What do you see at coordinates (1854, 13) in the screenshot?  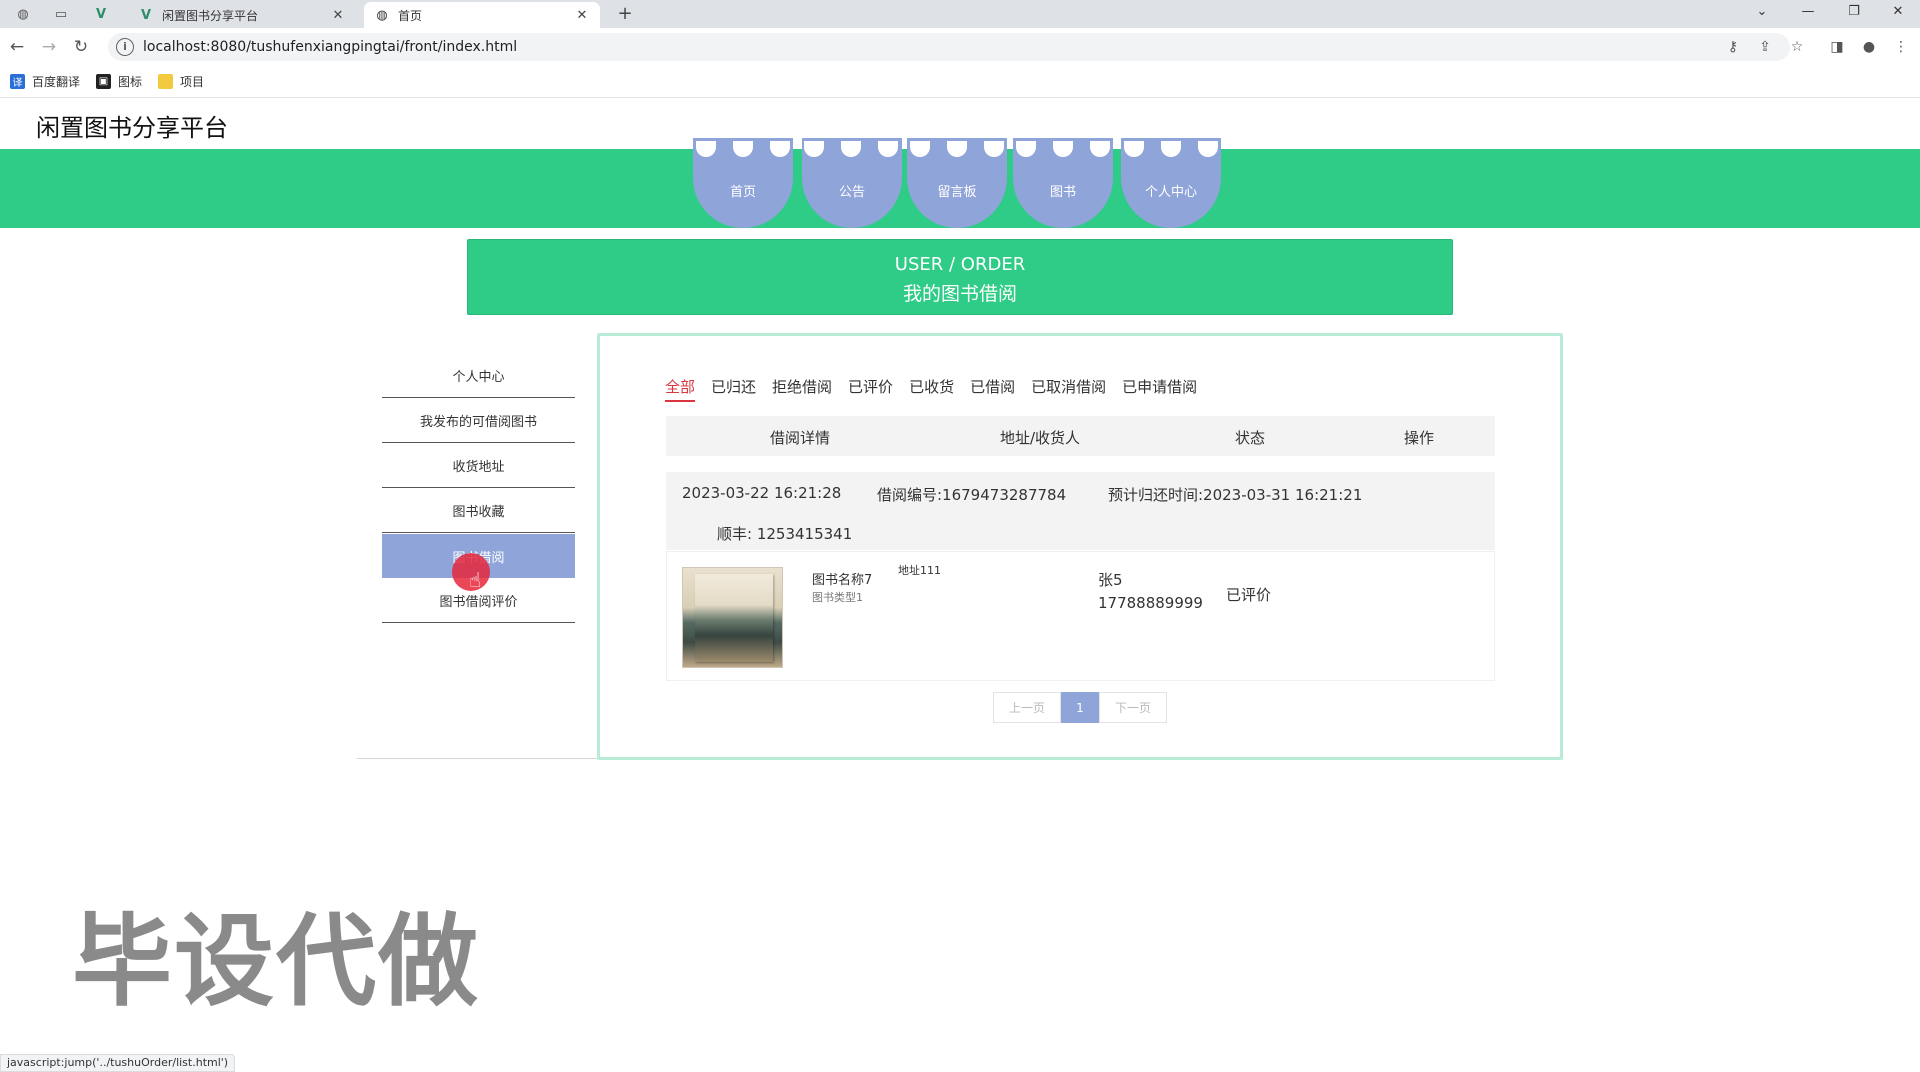 I see `restore-button: ❐` at bounding box center [1854, 13].